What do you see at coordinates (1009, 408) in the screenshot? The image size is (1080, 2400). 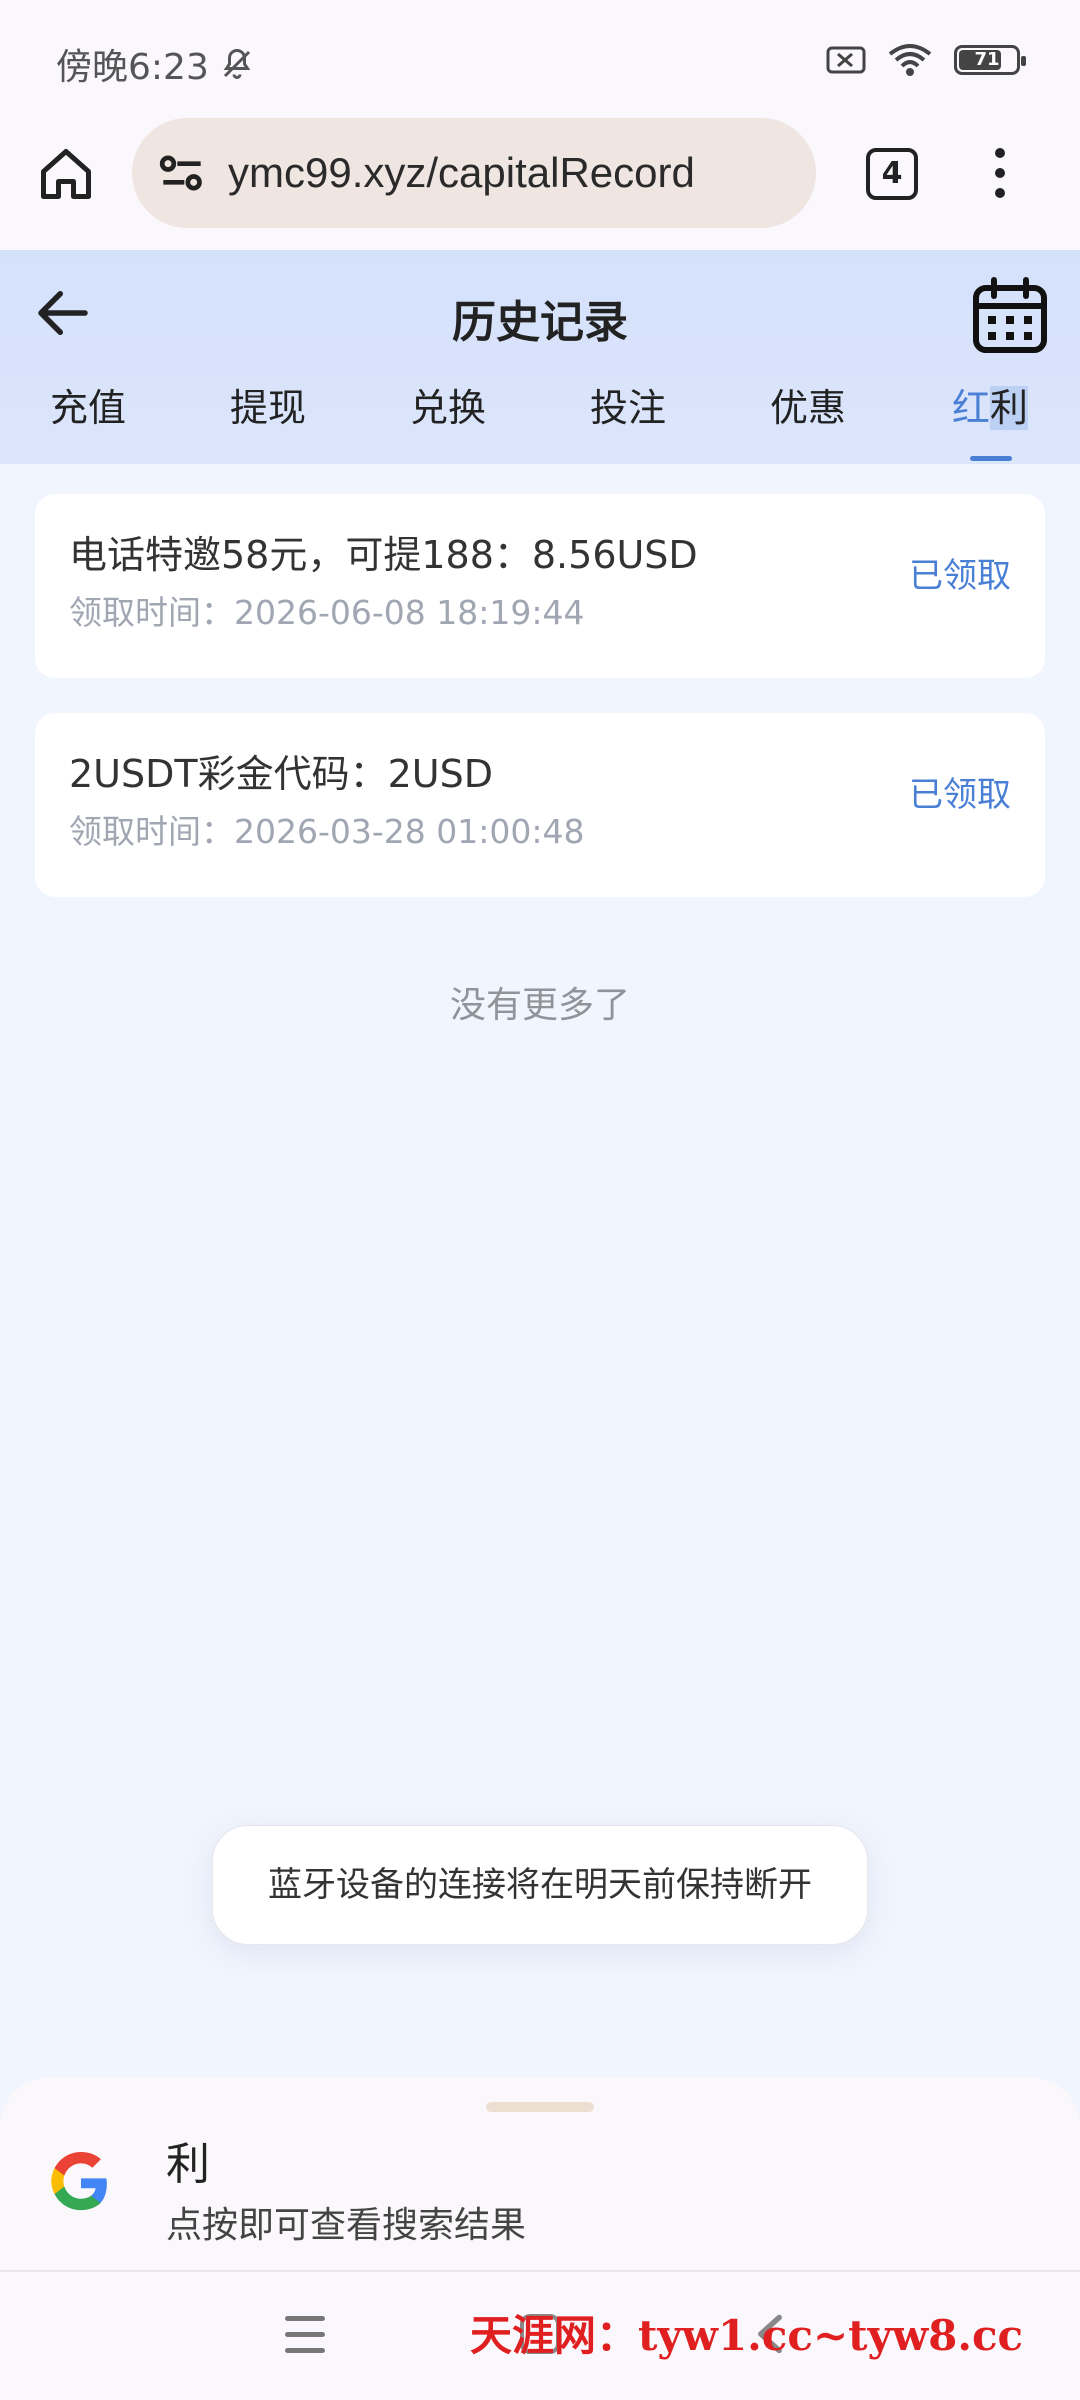 I see `tab-bonus-label-b: 利` at bounding box center [1009, 408].